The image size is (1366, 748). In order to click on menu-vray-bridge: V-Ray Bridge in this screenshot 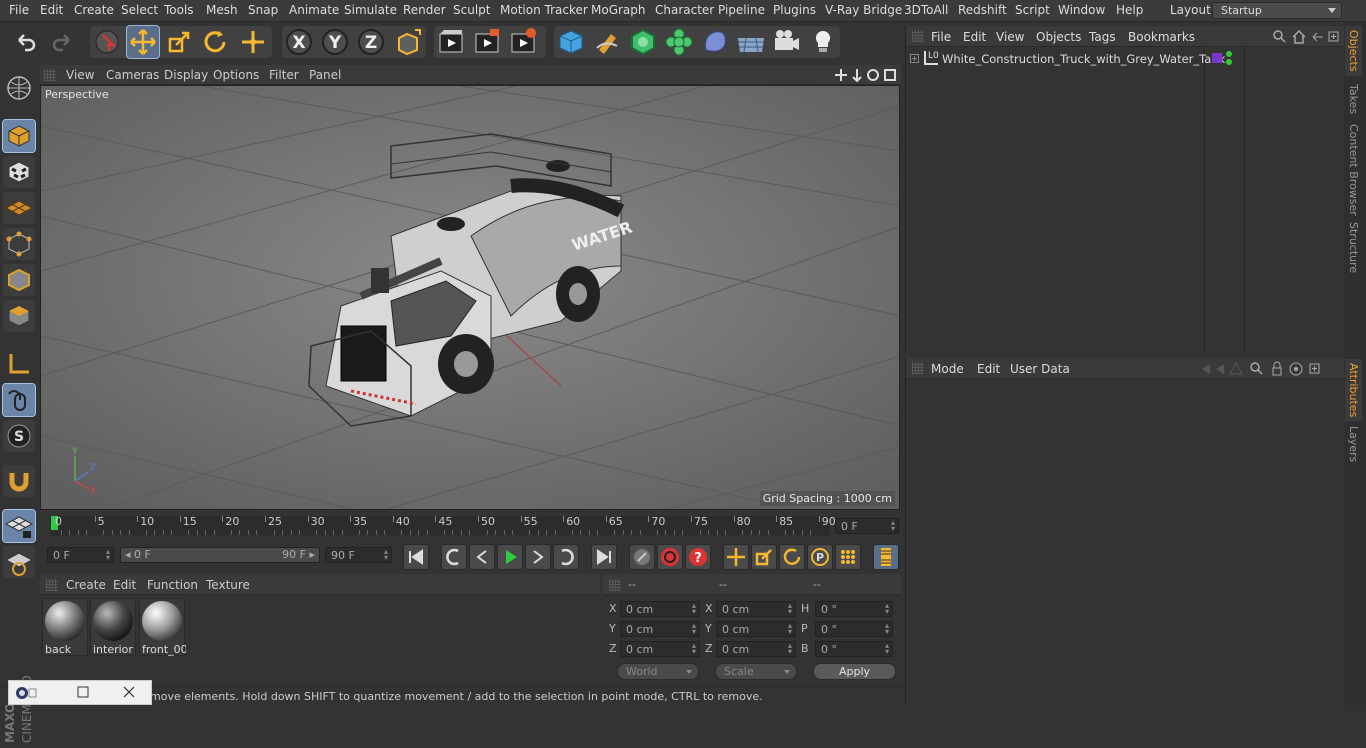, I will do `click(863, 10)`.